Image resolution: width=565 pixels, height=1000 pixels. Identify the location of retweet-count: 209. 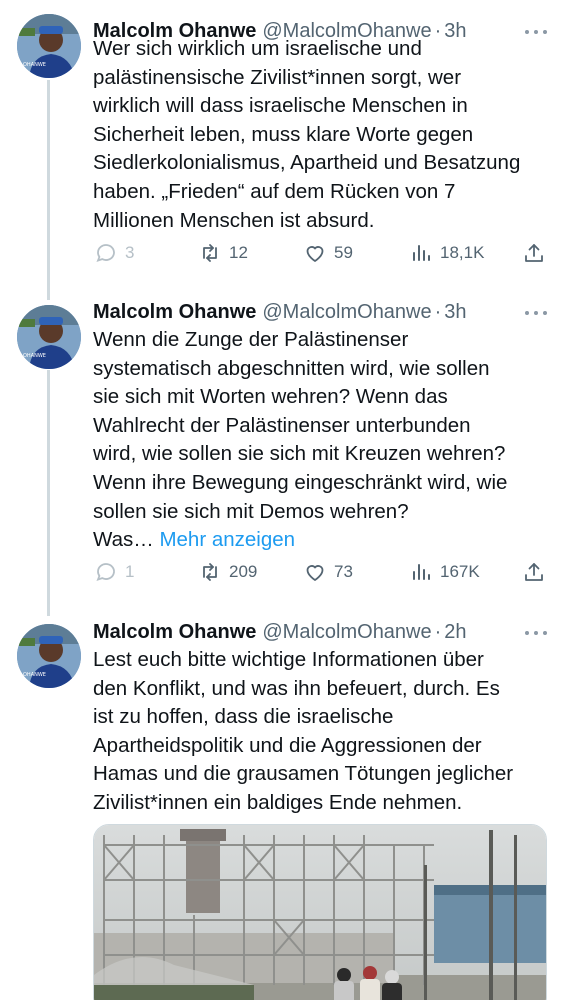
(243, 571).